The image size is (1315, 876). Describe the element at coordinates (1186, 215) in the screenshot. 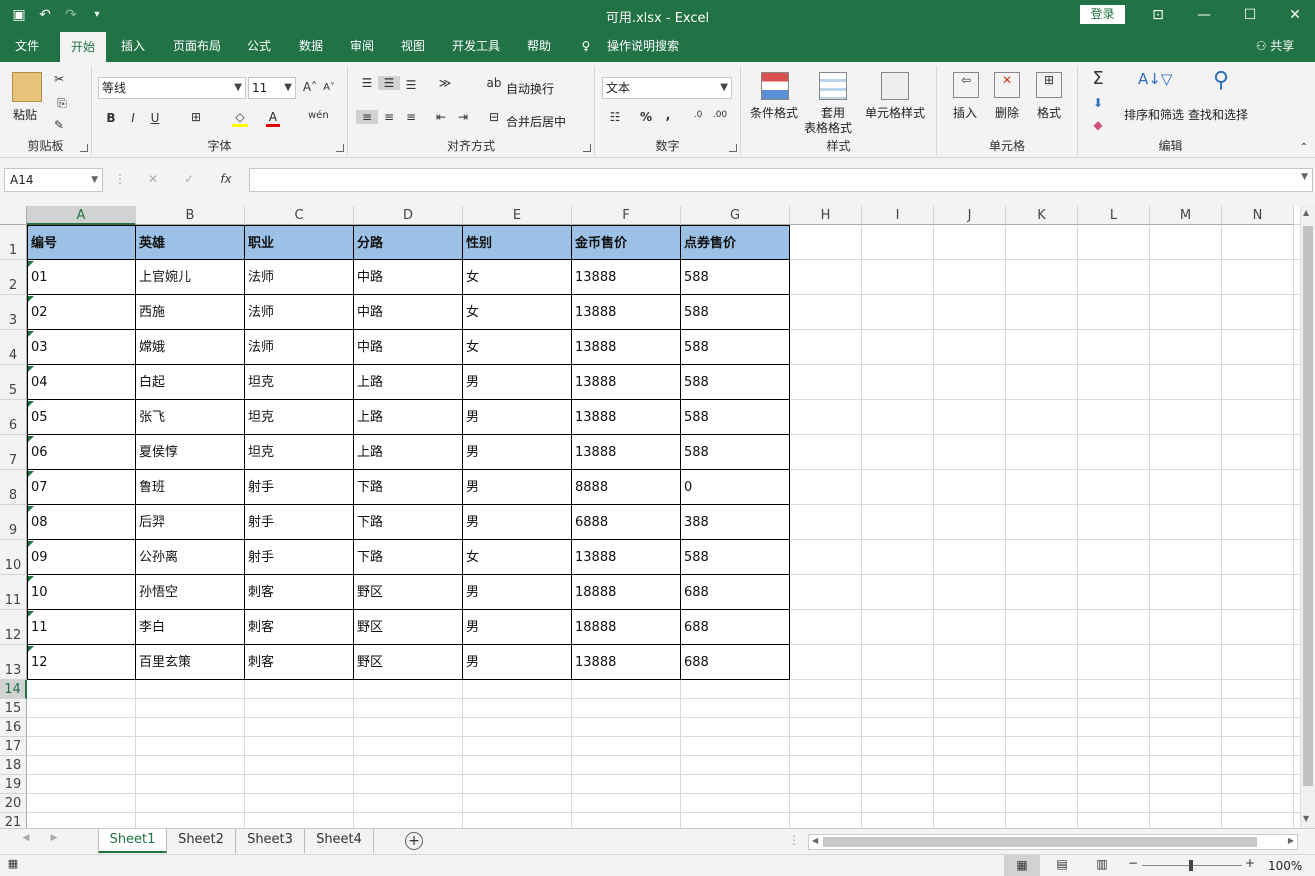

I see `column-header-m: M` at that location.